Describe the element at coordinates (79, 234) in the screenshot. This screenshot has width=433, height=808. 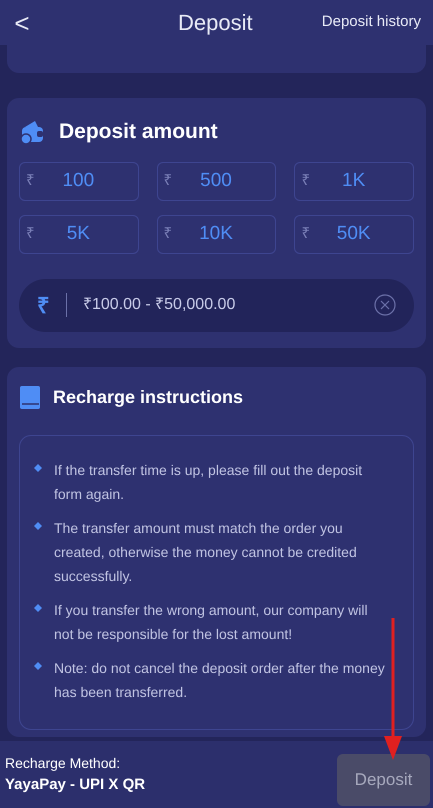
I see `amount-option: ₹ 5K` at that location.